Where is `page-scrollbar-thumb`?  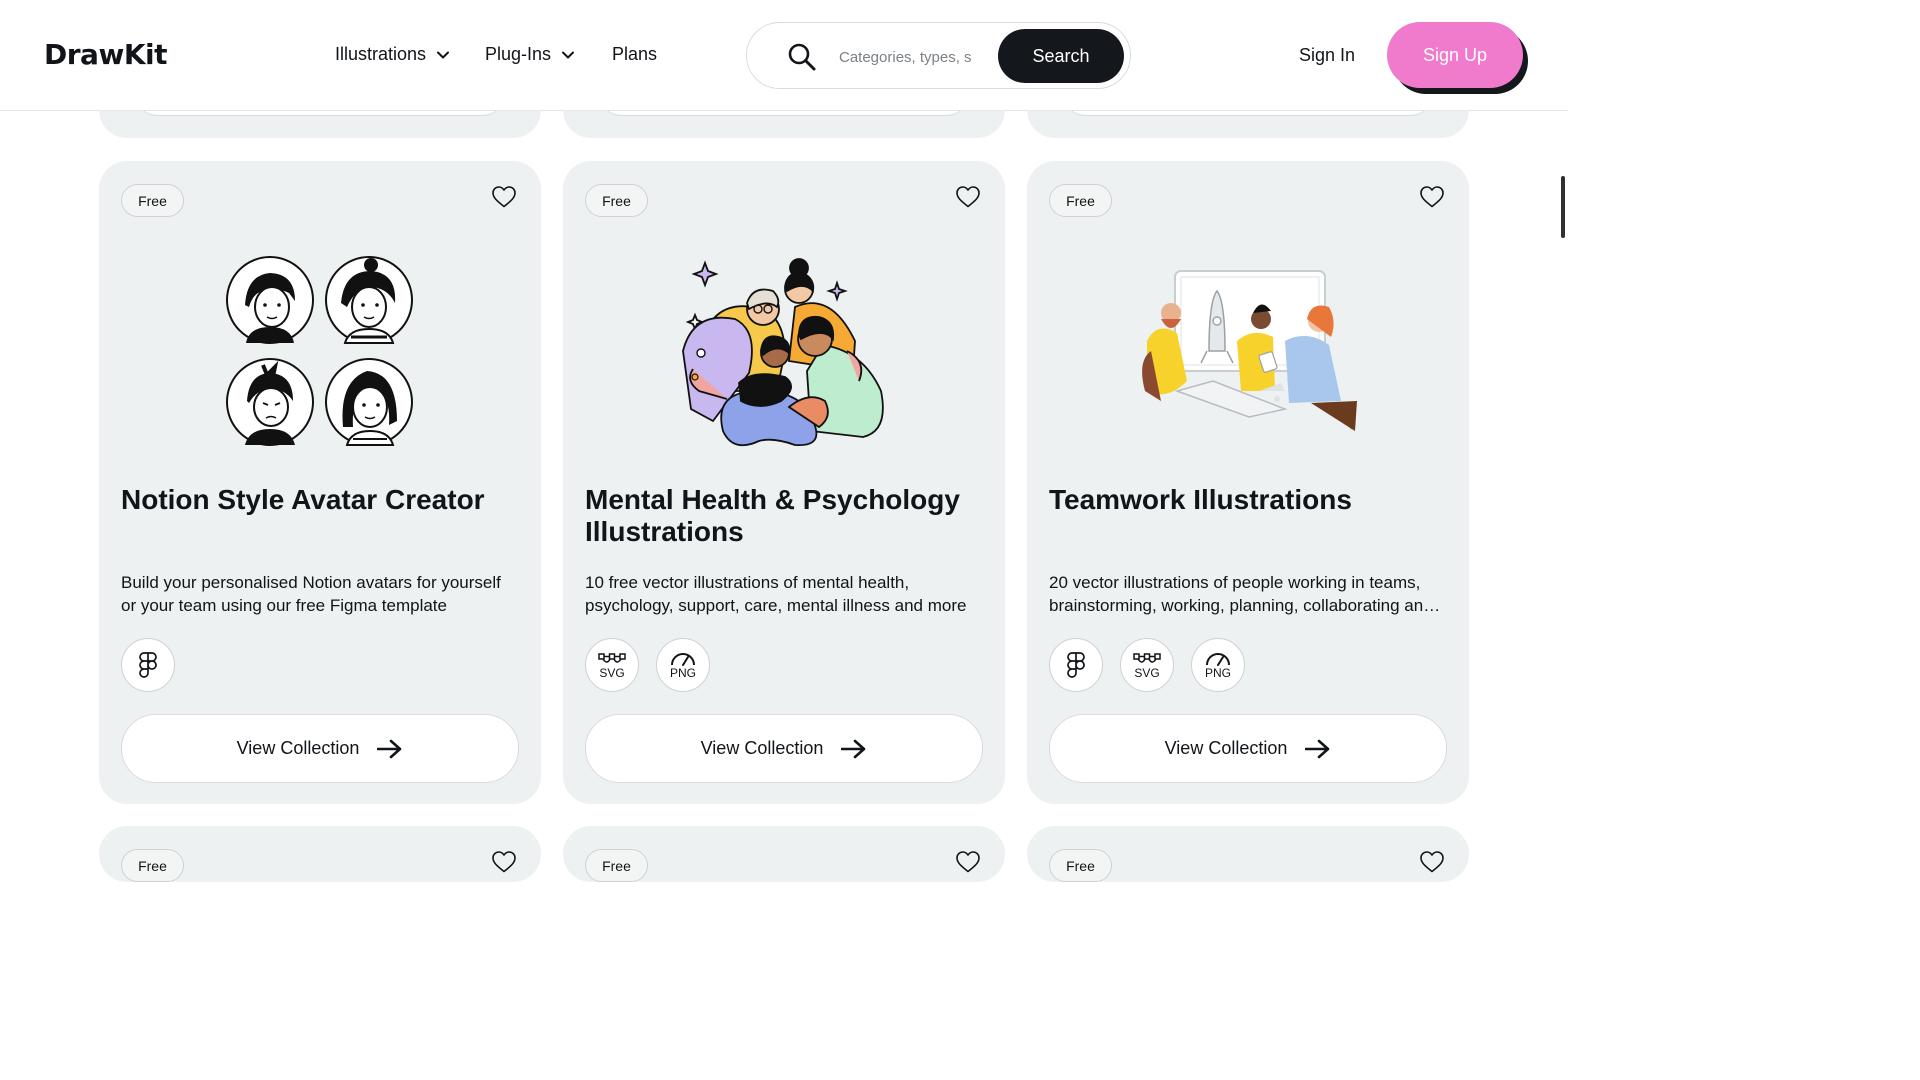 page-scrollbar-thumb is located at coordinates (1563, 207).